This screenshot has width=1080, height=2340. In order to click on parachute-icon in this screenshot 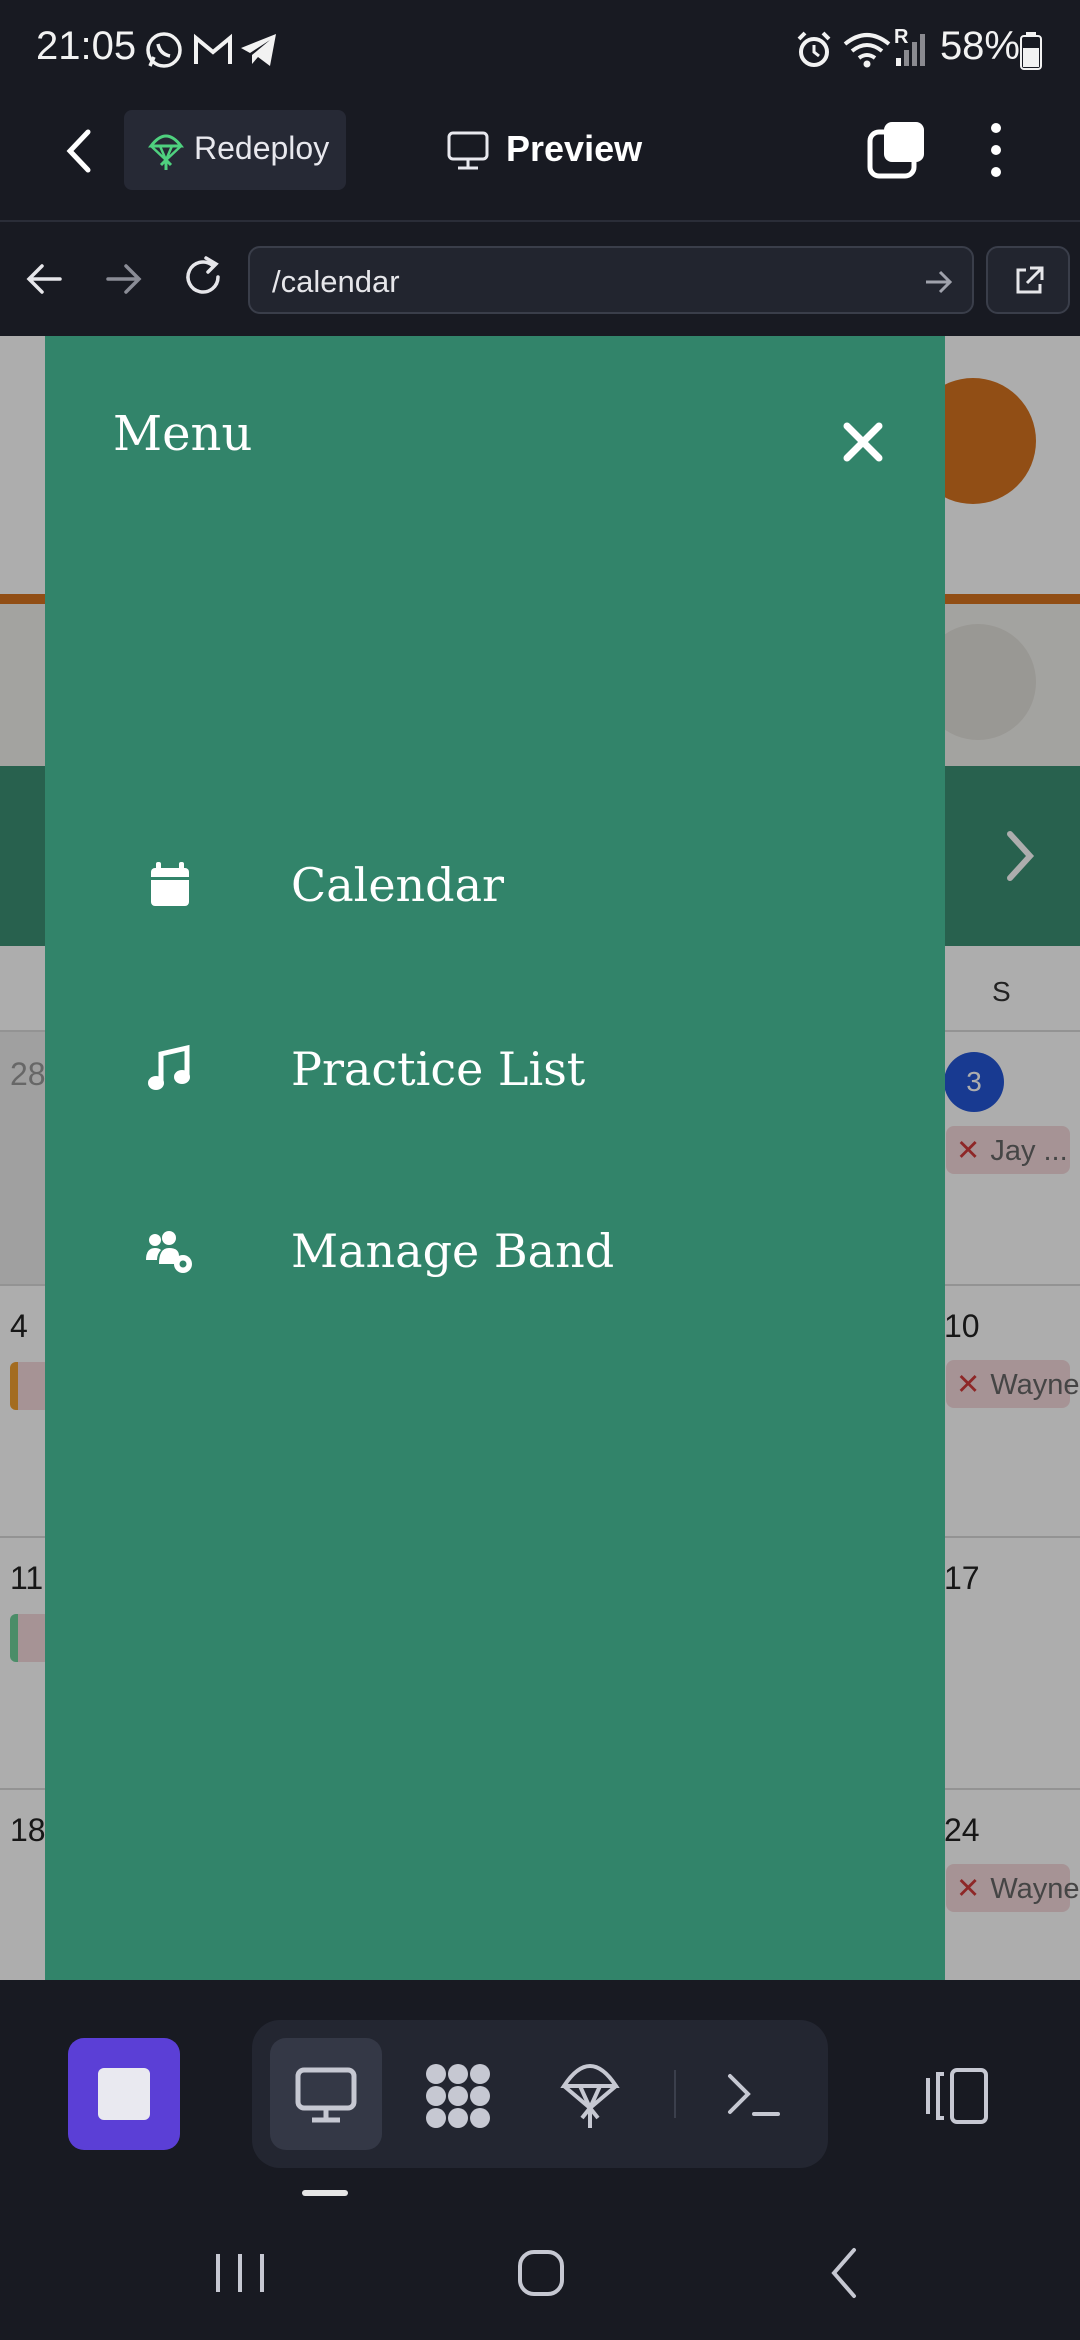, I will do `click(166, 152)`.